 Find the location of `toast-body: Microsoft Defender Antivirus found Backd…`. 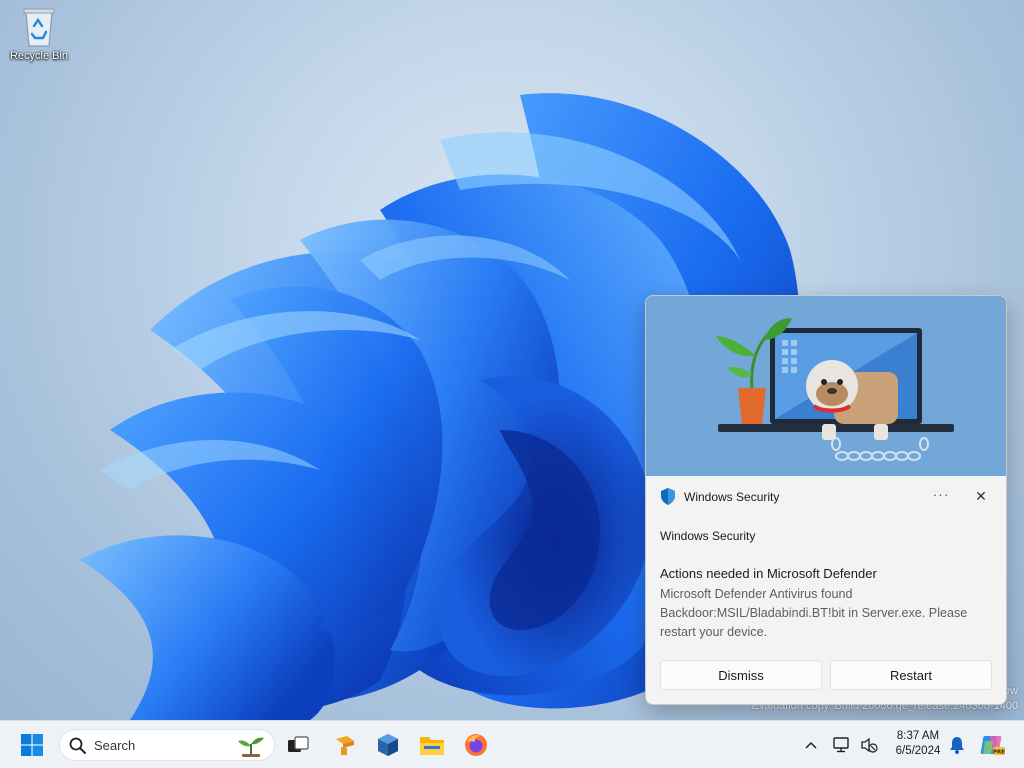

toast-body: Microsoft Defender Antivirus found Backd… is located at coordinates (814, 613).